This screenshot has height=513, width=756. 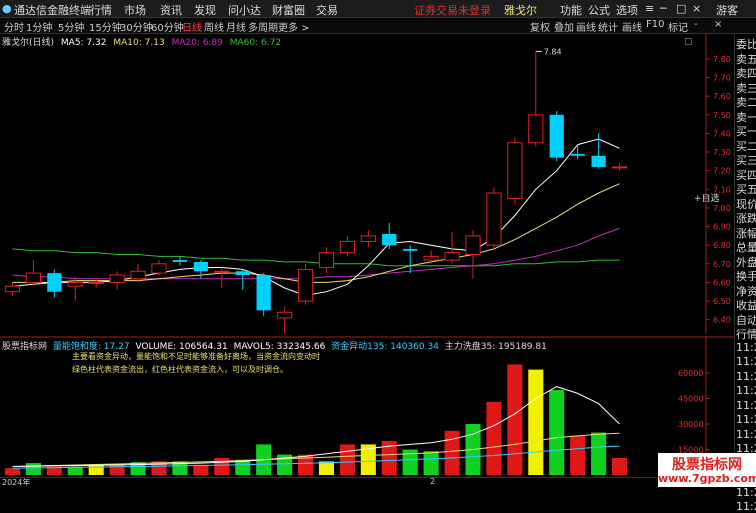 I want to click on menu-trade: 交易, so click(x=327, y=10).